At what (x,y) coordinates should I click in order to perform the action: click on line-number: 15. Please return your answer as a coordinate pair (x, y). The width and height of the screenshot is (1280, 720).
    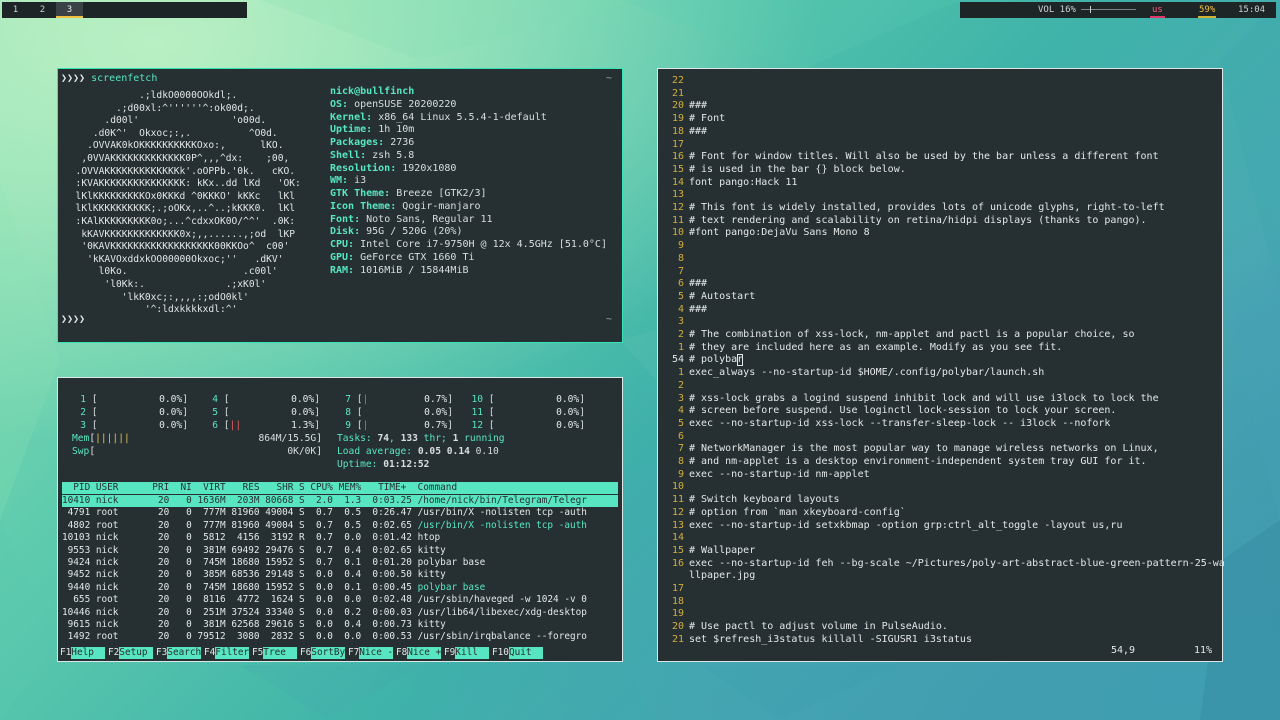
    Looking at the image, I should click on (677, 550).